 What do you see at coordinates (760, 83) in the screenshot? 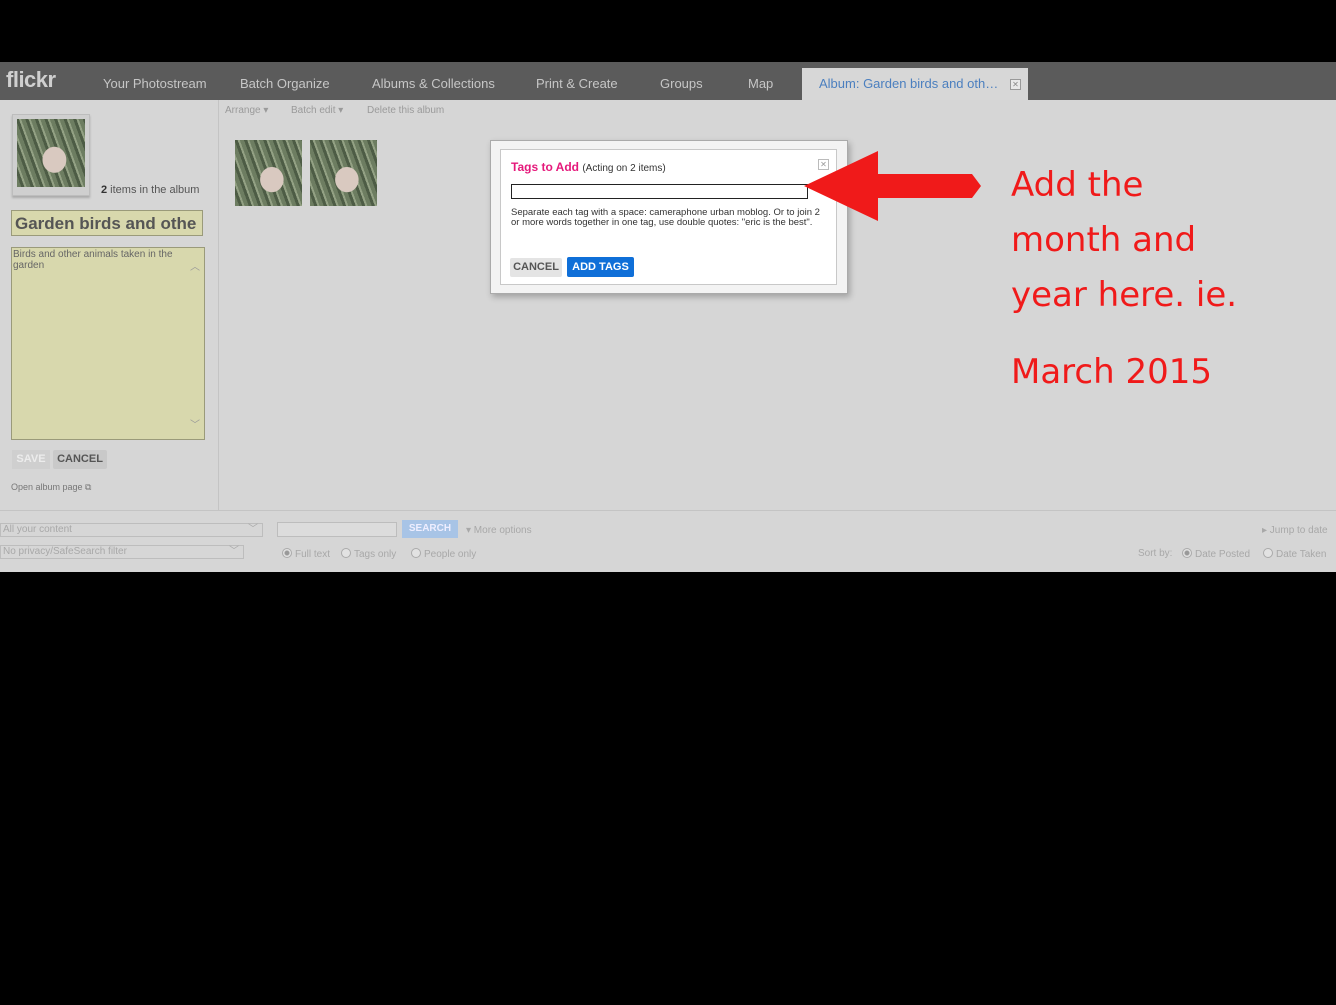
I see `nav-map: Map` at bounding box center [760, 83].